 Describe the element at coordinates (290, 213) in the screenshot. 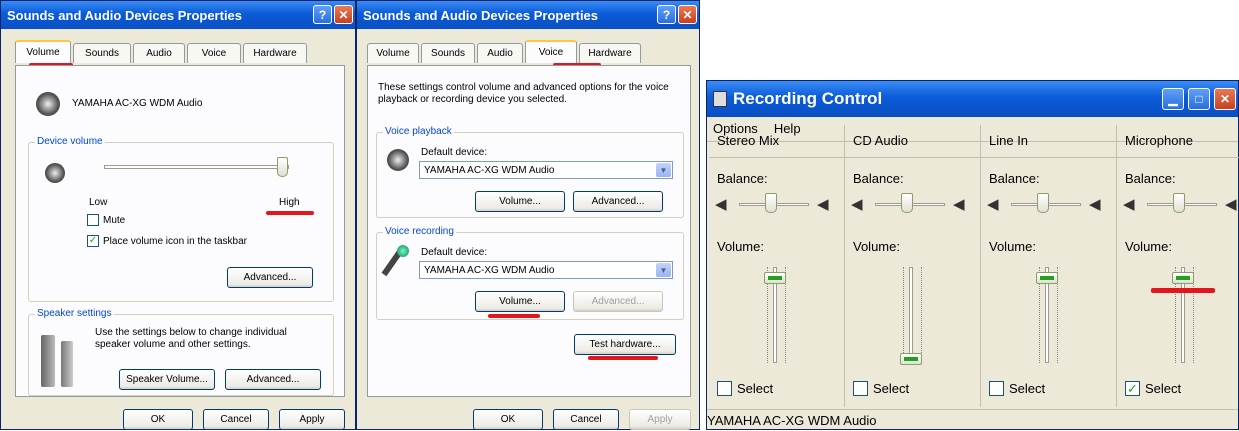

I see `highlight-underline-high` at that location.